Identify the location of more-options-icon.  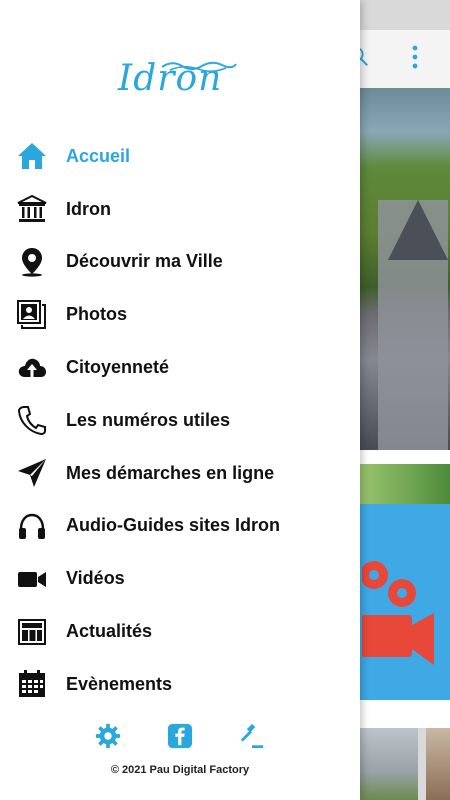
(415, 57).